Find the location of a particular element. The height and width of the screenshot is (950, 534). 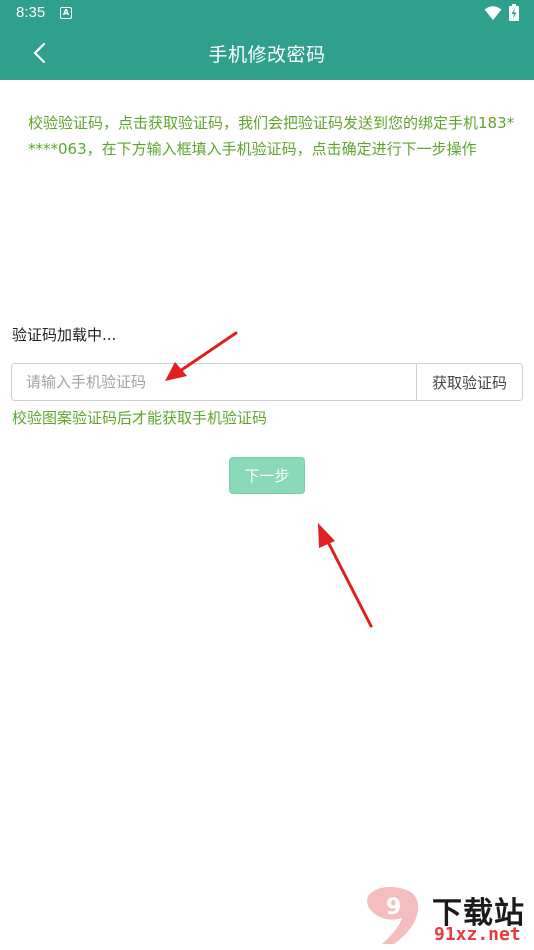

watermark-logo: 9 is located at coordinates (393, 915).